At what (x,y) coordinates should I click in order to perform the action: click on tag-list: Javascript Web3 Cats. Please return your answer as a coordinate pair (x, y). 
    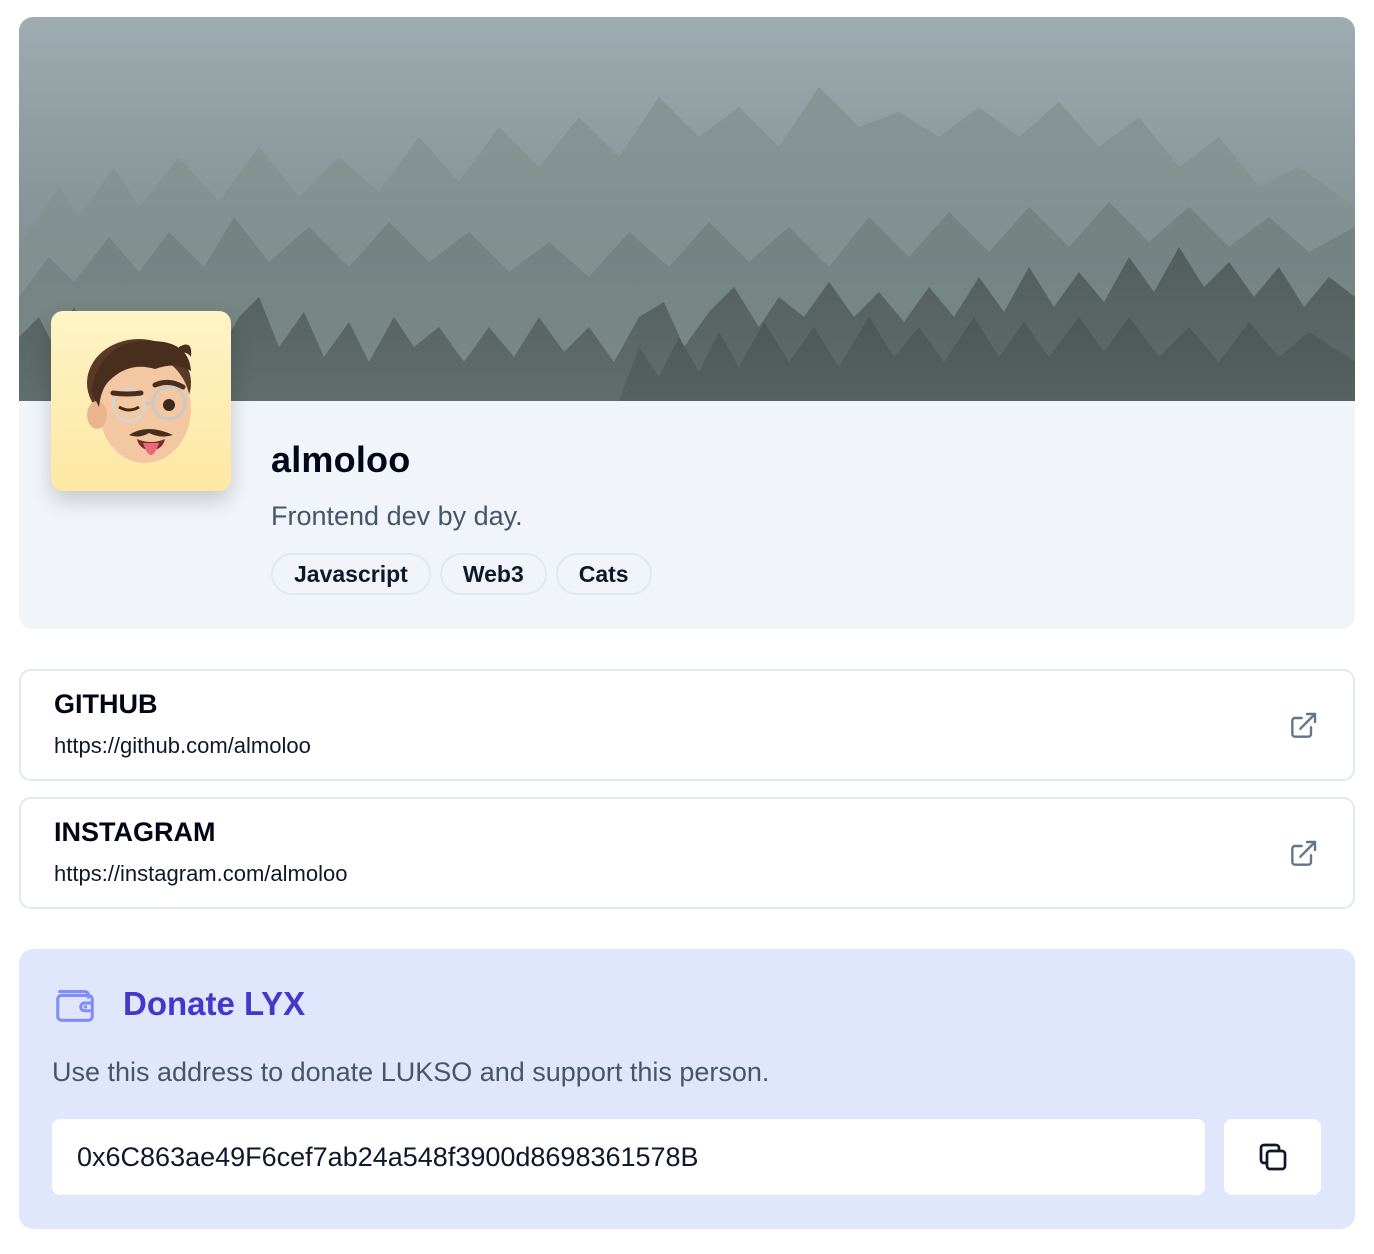
    Looking at the image, I should click on (461, 574).